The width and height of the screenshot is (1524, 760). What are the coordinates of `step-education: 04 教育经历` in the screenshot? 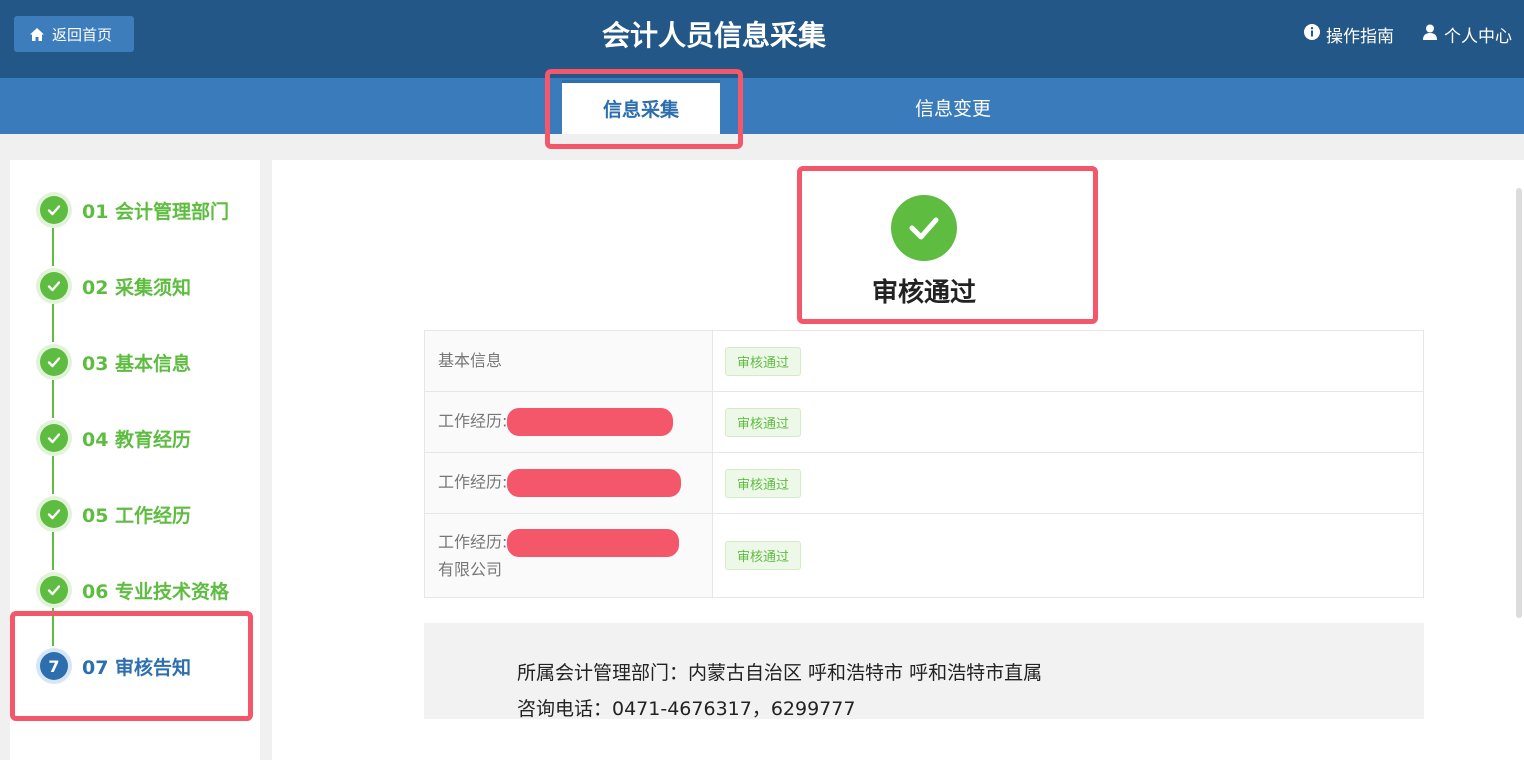 It's located at (113, 438).